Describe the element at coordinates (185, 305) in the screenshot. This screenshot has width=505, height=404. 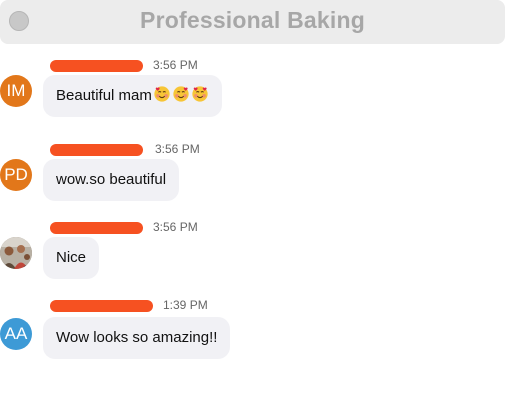
I see `message-timestamp: 1:39 PM` at that location.